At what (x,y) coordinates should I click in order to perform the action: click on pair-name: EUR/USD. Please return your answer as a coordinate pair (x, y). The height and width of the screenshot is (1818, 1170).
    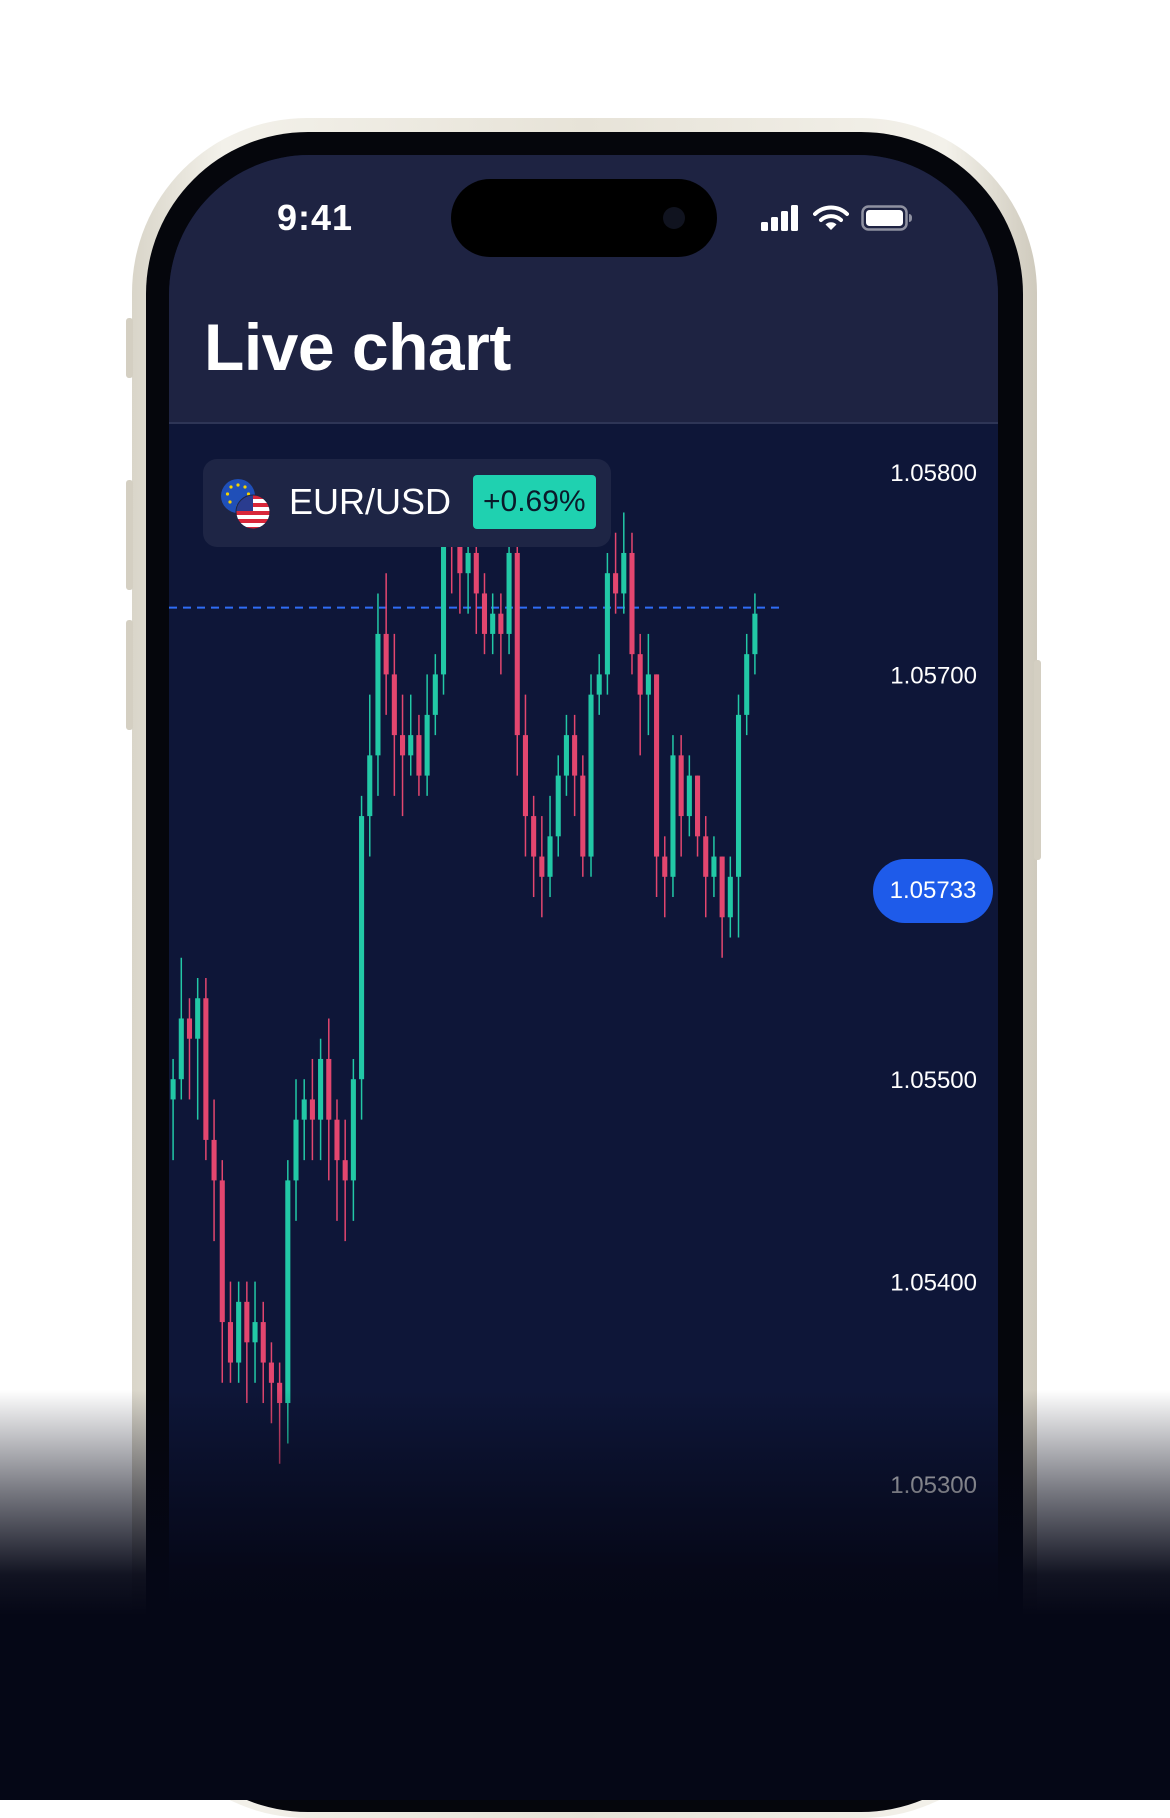
    Looking at the image, I should click on (370, 501).